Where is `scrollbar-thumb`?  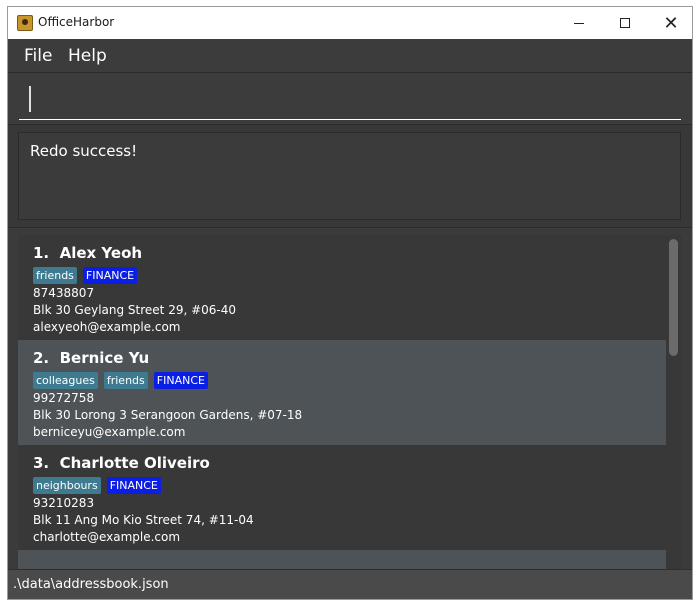
scrollbar-thumb is located at coordinates (673, 297).